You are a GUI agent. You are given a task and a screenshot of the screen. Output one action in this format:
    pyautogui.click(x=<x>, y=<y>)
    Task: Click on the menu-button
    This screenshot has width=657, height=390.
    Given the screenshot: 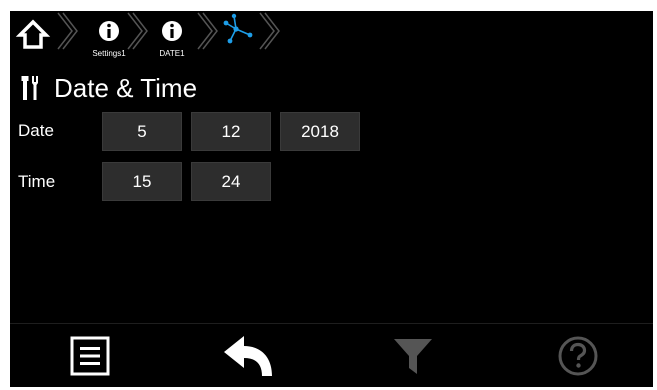 What is the action you would take?
    pyautogui.click(x=90, y=355)
    